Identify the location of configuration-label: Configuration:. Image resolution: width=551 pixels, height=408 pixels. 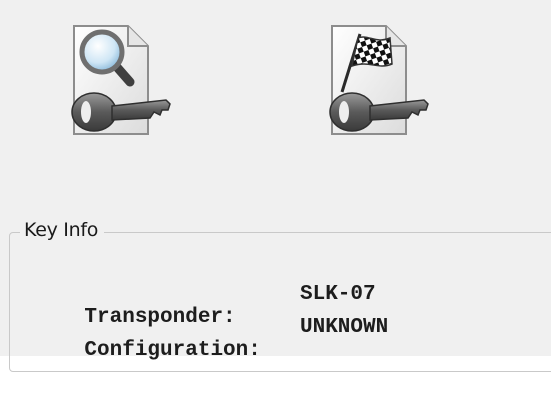
(172, 350).